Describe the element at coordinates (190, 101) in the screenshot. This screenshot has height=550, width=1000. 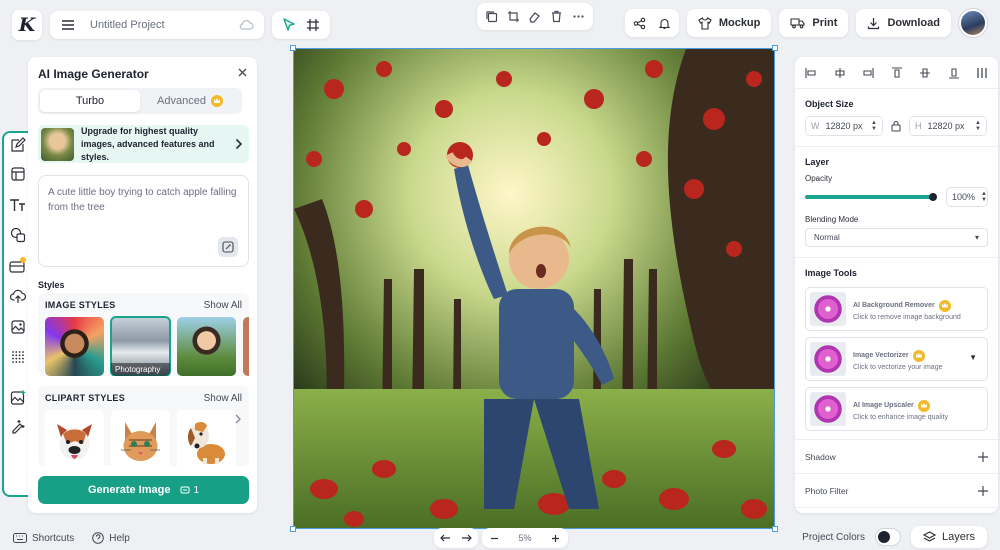
I see `tab-advanced: Advanced` at that location.